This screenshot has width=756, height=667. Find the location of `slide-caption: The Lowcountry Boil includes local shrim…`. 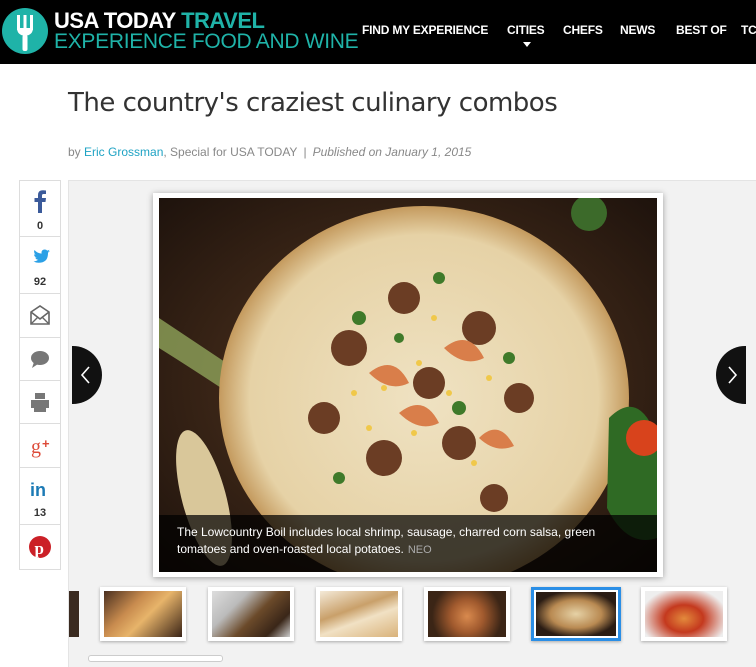

slide-caption: The Lowcountry Boil includes local shrim… is located at coordinates (408, 543).